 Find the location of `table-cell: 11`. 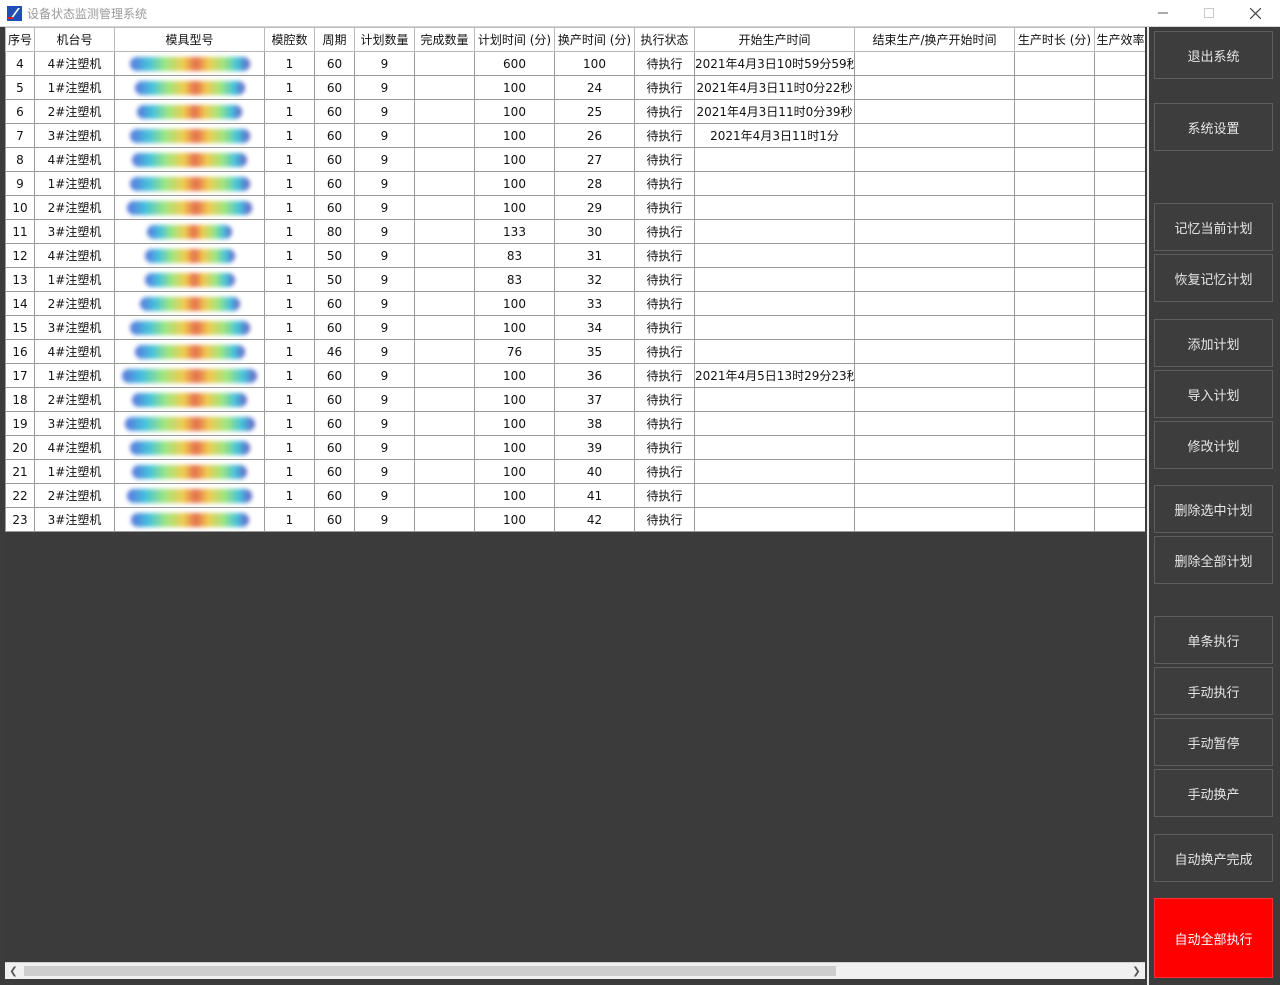

table-cell: 11 is located at coordinates (20, 231).